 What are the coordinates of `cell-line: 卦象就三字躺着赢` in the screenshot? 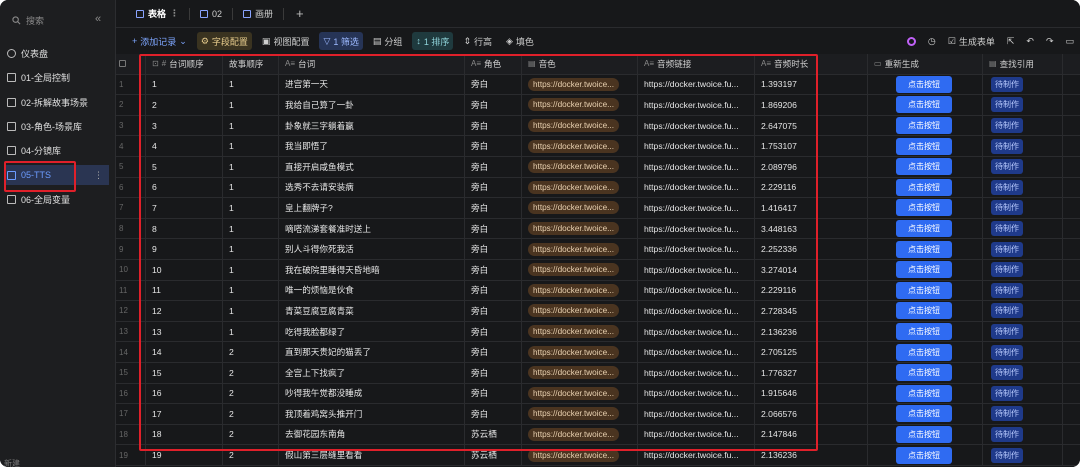 It's located at (372, 125).